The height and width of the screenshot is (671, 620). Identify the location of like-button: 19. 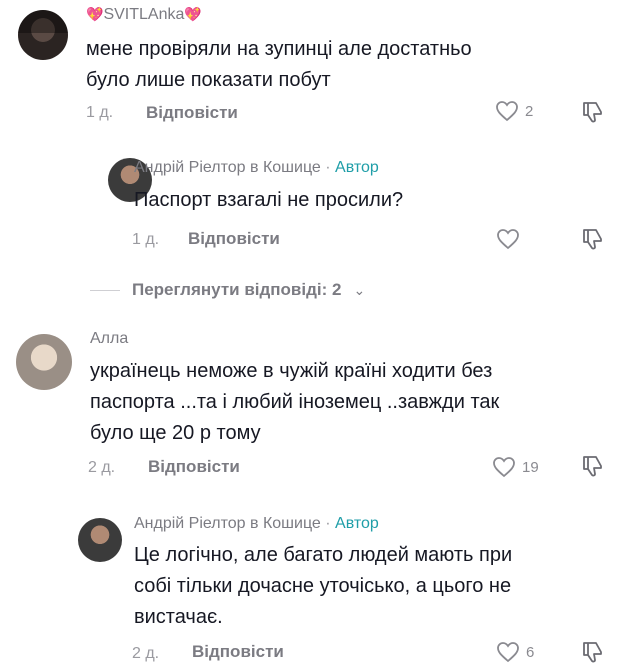
(515, 467).